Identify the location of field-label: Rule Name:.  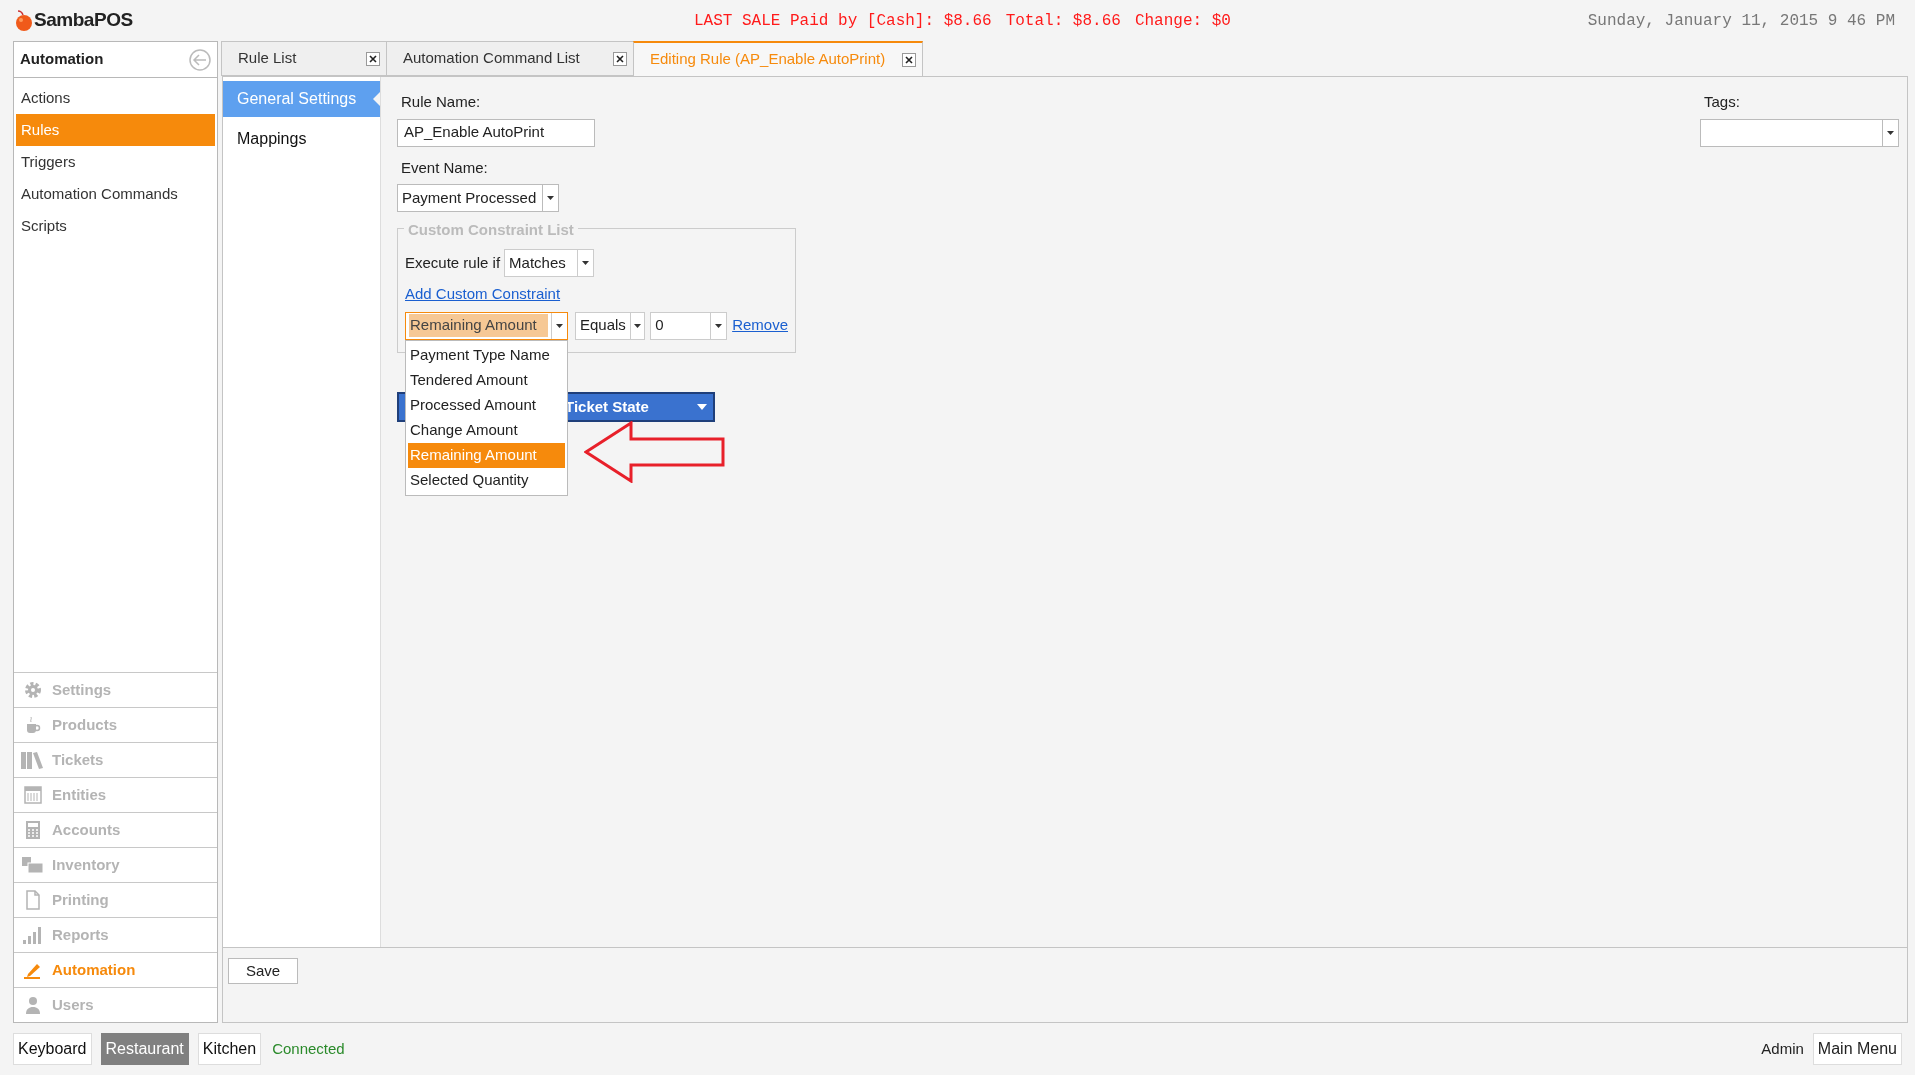
(441, 102).